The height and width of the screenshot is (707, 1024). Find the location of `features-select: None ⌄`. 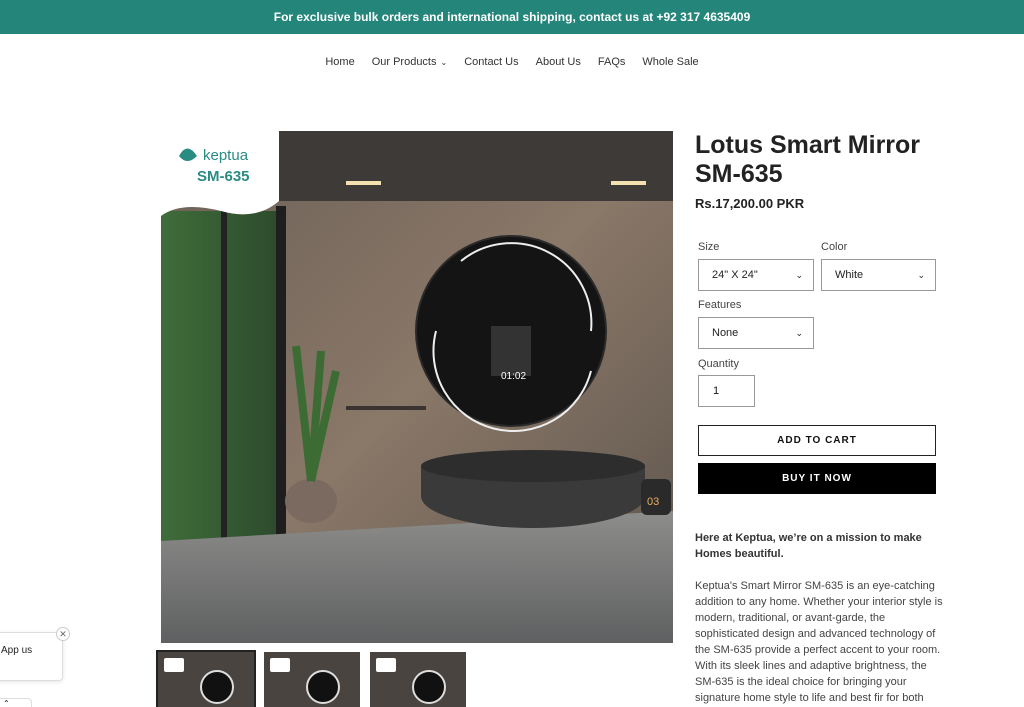

features-select: None ⌄ is located at coordinates (756, 333).